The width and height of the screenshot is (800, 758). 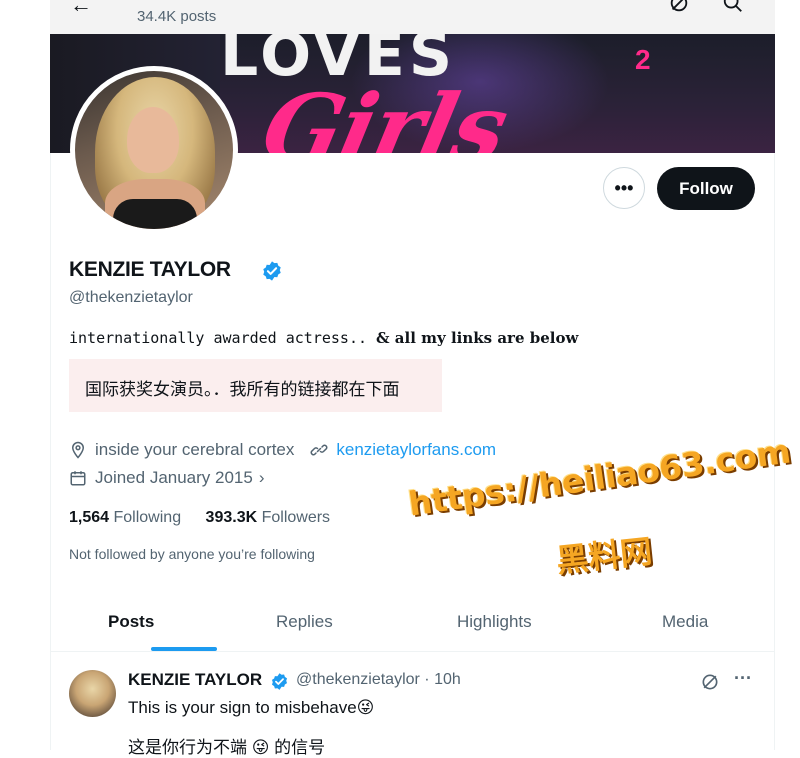 What do you see at coordinates (378, 680) in the screenshot?
I see `post-handle-time: @thekenzietaylor · 10h` at bounding box center [378, 680].